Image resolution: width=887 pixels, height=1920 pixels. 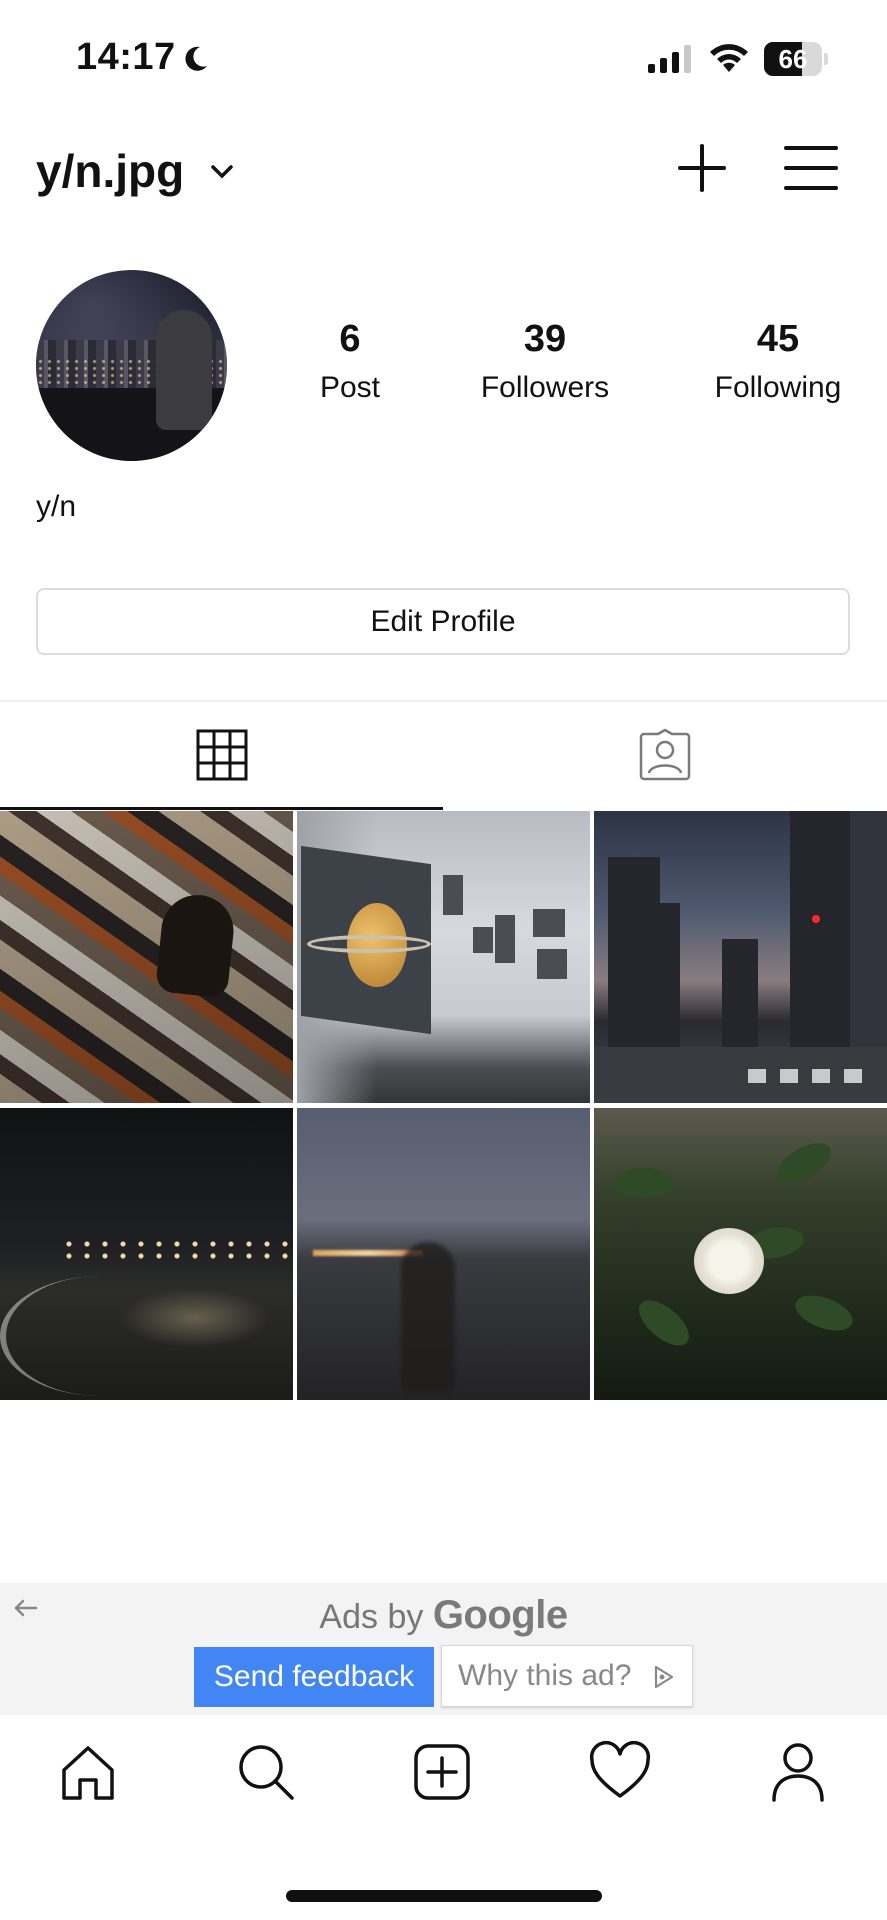 What do you see at coordinates (620, 1772) in the screenshot?
I see `heart-icon` at bounding box center [620, 1772].